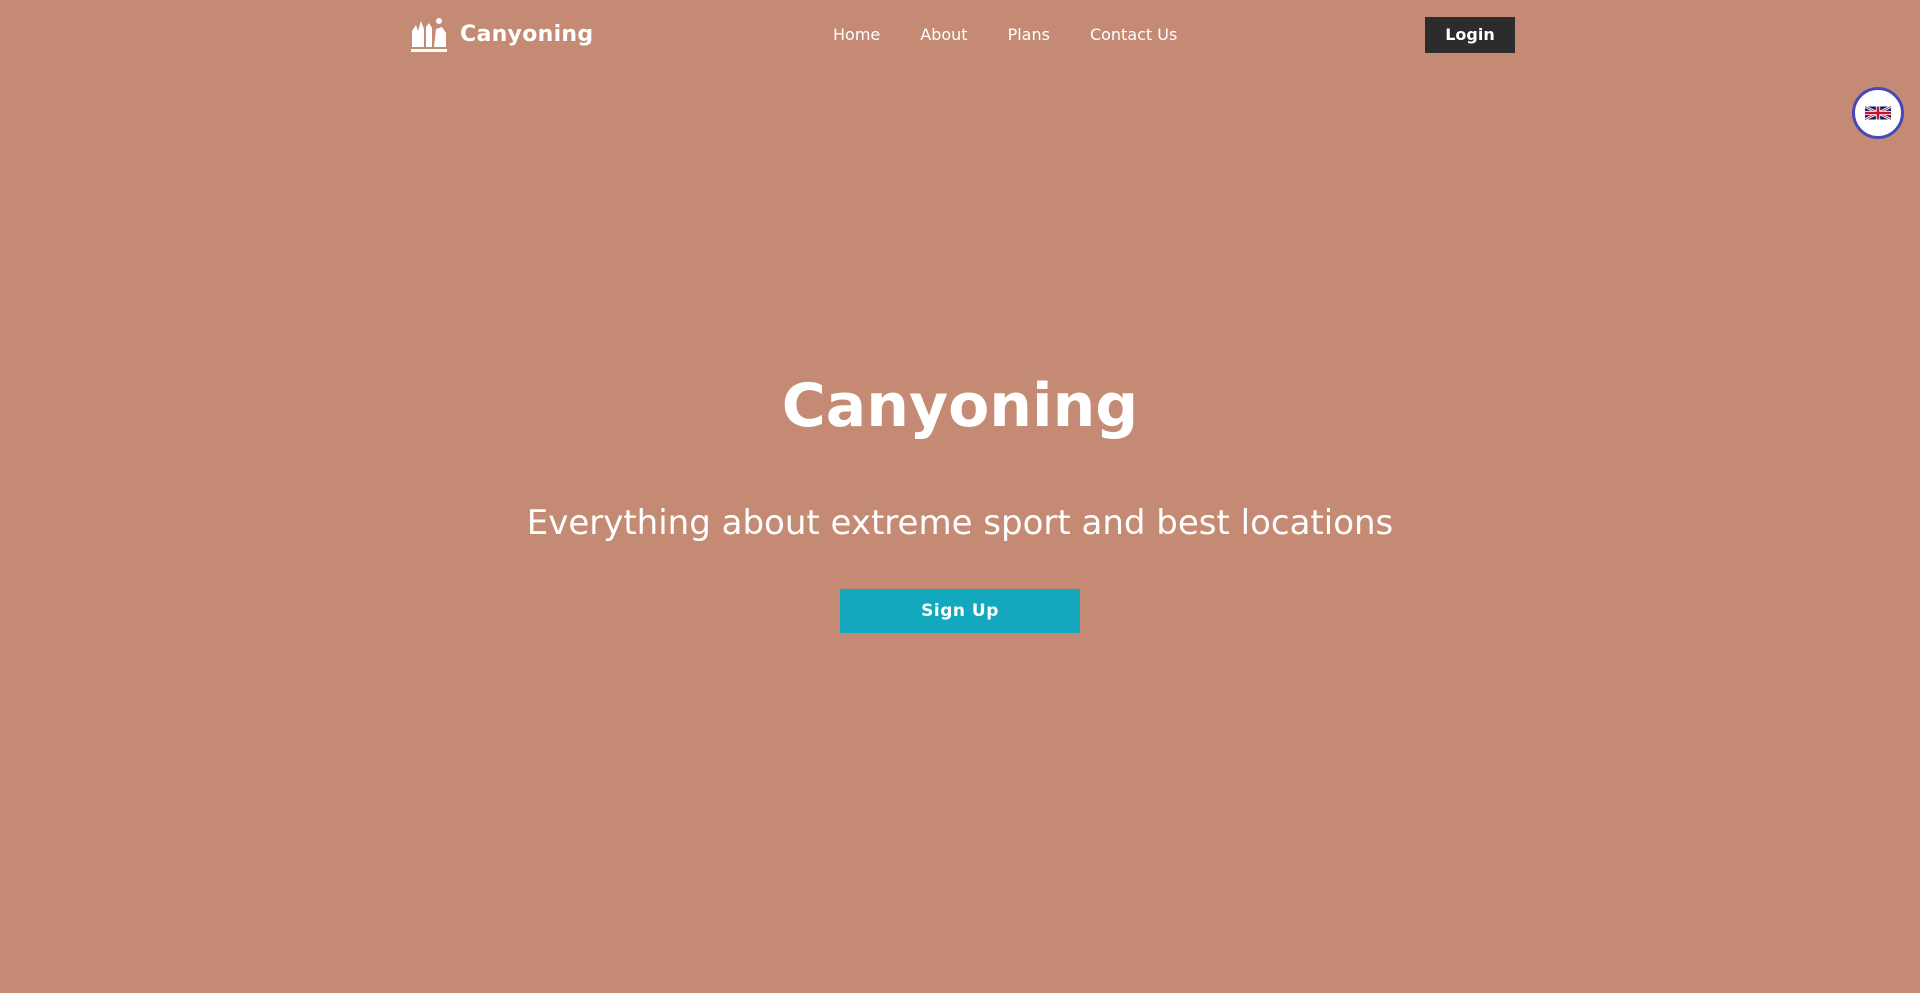 The image size is (1920, 993). Describe the element at coordinates (527, 34) in the screenshot. I see `logo-text: Canyoning` at that location.